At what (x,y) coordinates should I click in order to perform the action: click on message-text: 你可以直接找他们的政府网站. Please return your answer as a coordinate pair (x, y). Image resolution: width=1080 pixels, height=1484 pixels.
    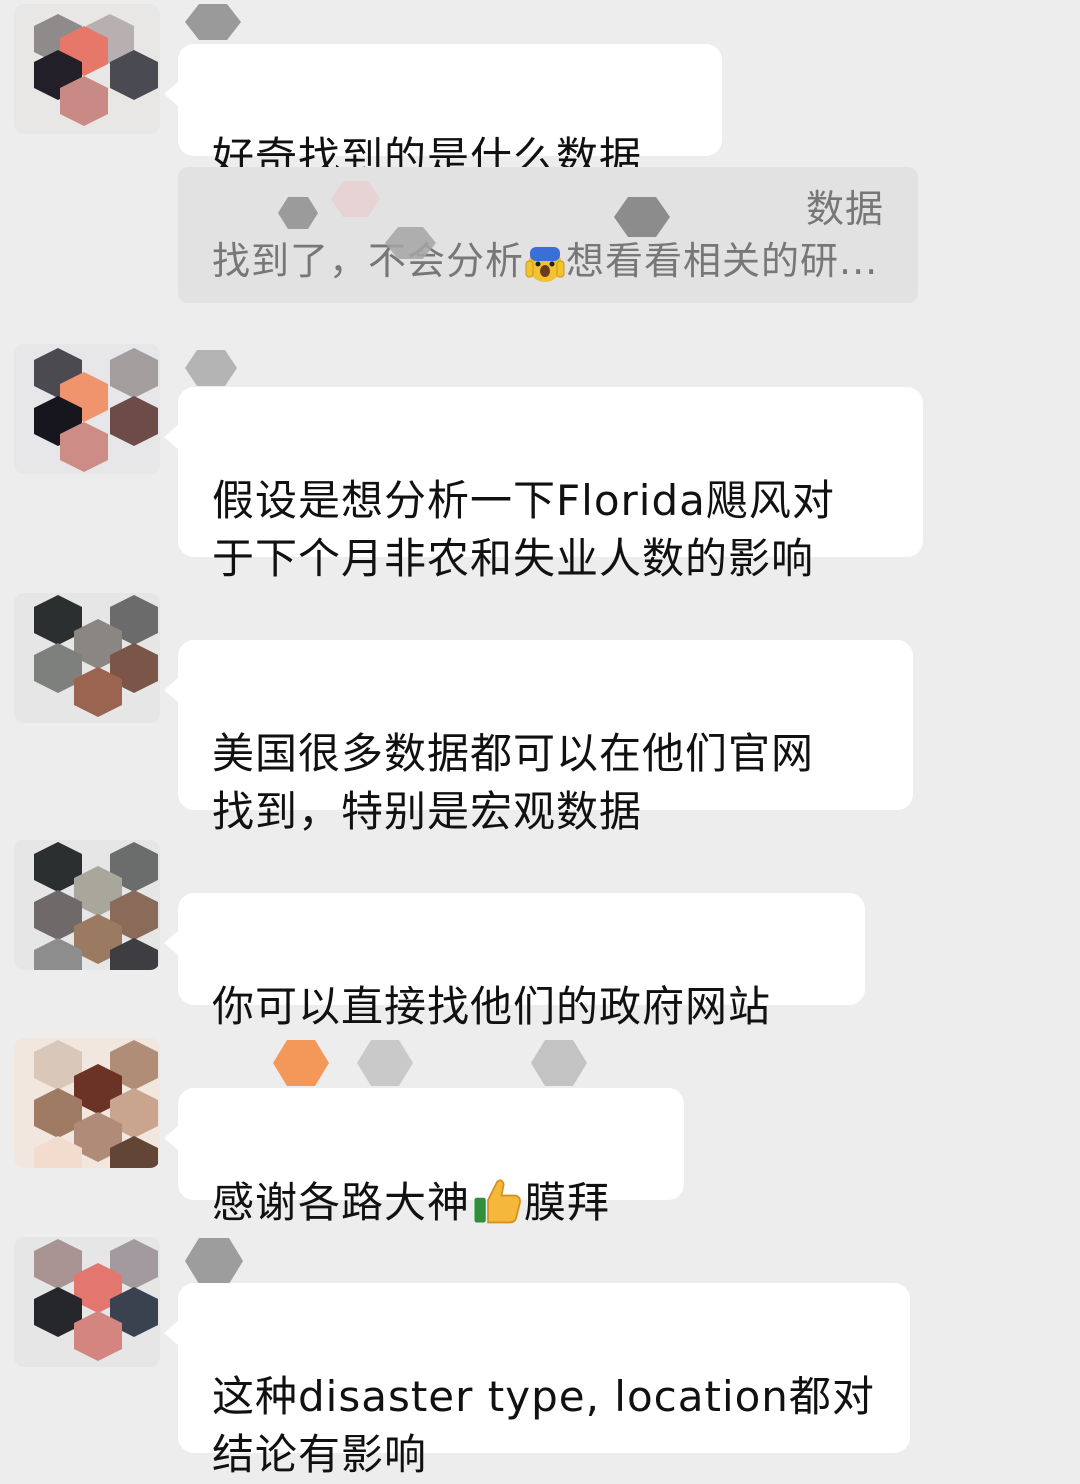
    Looking at the image, I should click on (492, 1006).